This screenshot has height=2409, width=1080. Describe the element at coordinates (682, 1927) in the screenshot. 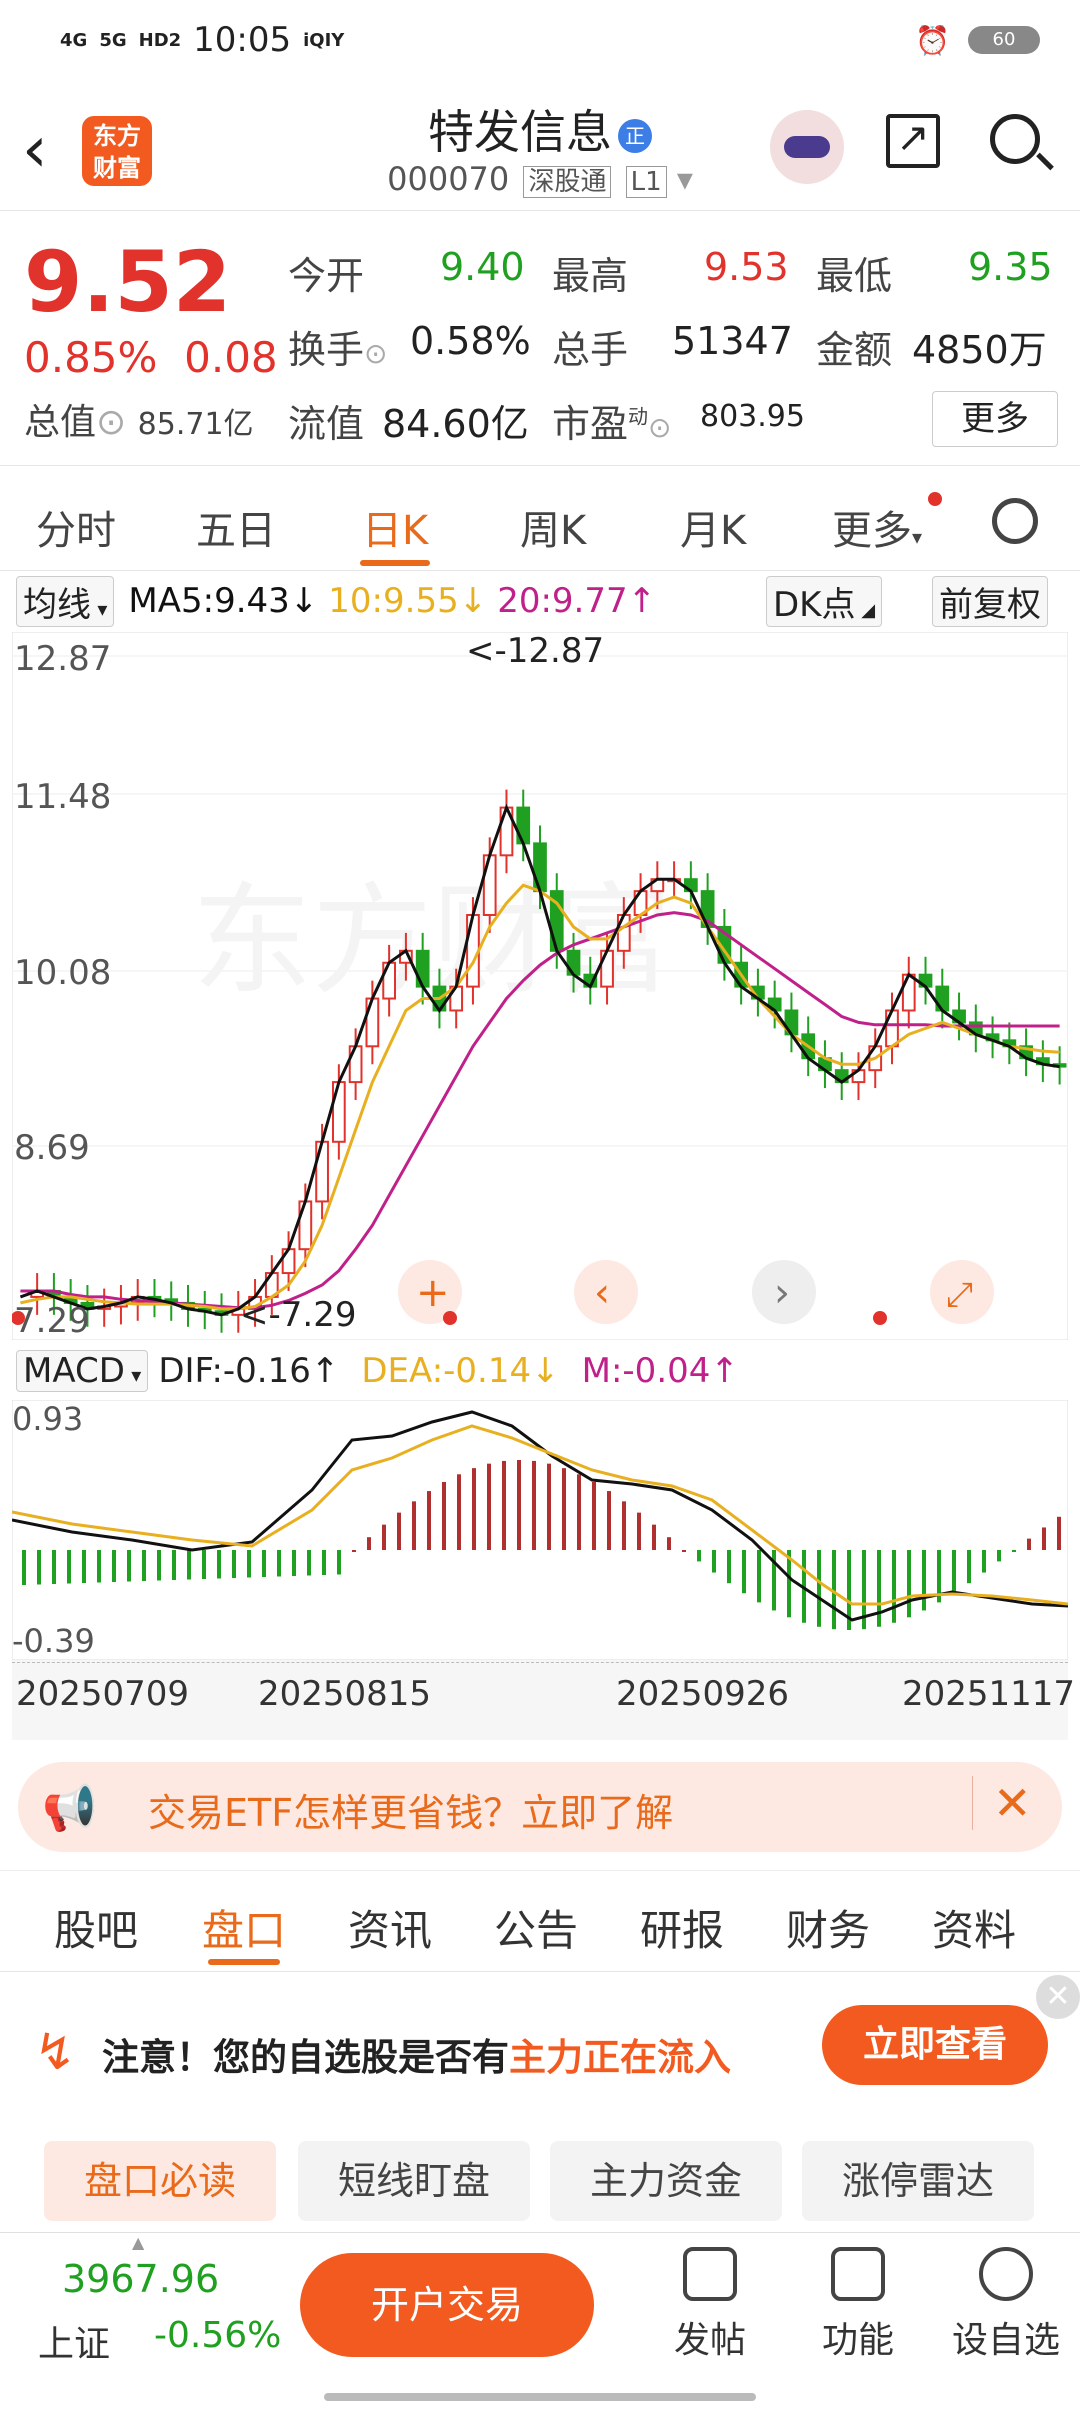

I see `tab-research: 研报` at that location.